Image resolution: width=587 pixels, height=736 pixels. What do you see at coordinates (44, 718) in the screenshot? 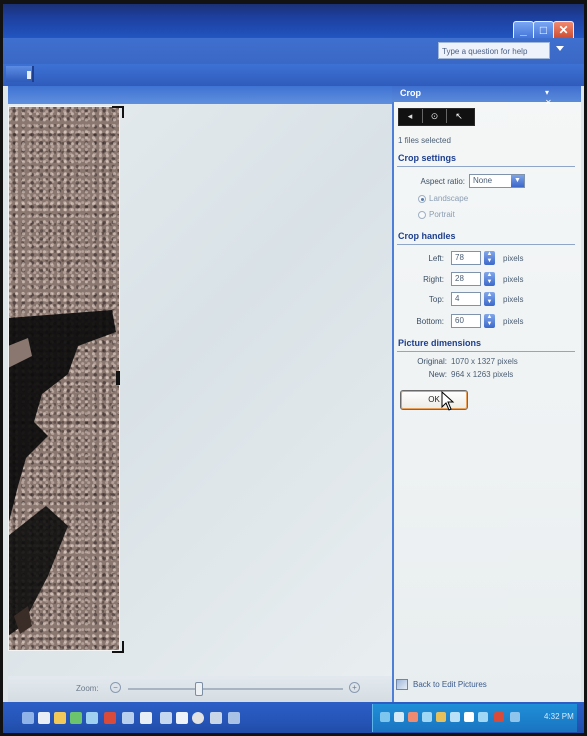
I see `quick-launch-mail-icon` at bounding box center [44, 718].